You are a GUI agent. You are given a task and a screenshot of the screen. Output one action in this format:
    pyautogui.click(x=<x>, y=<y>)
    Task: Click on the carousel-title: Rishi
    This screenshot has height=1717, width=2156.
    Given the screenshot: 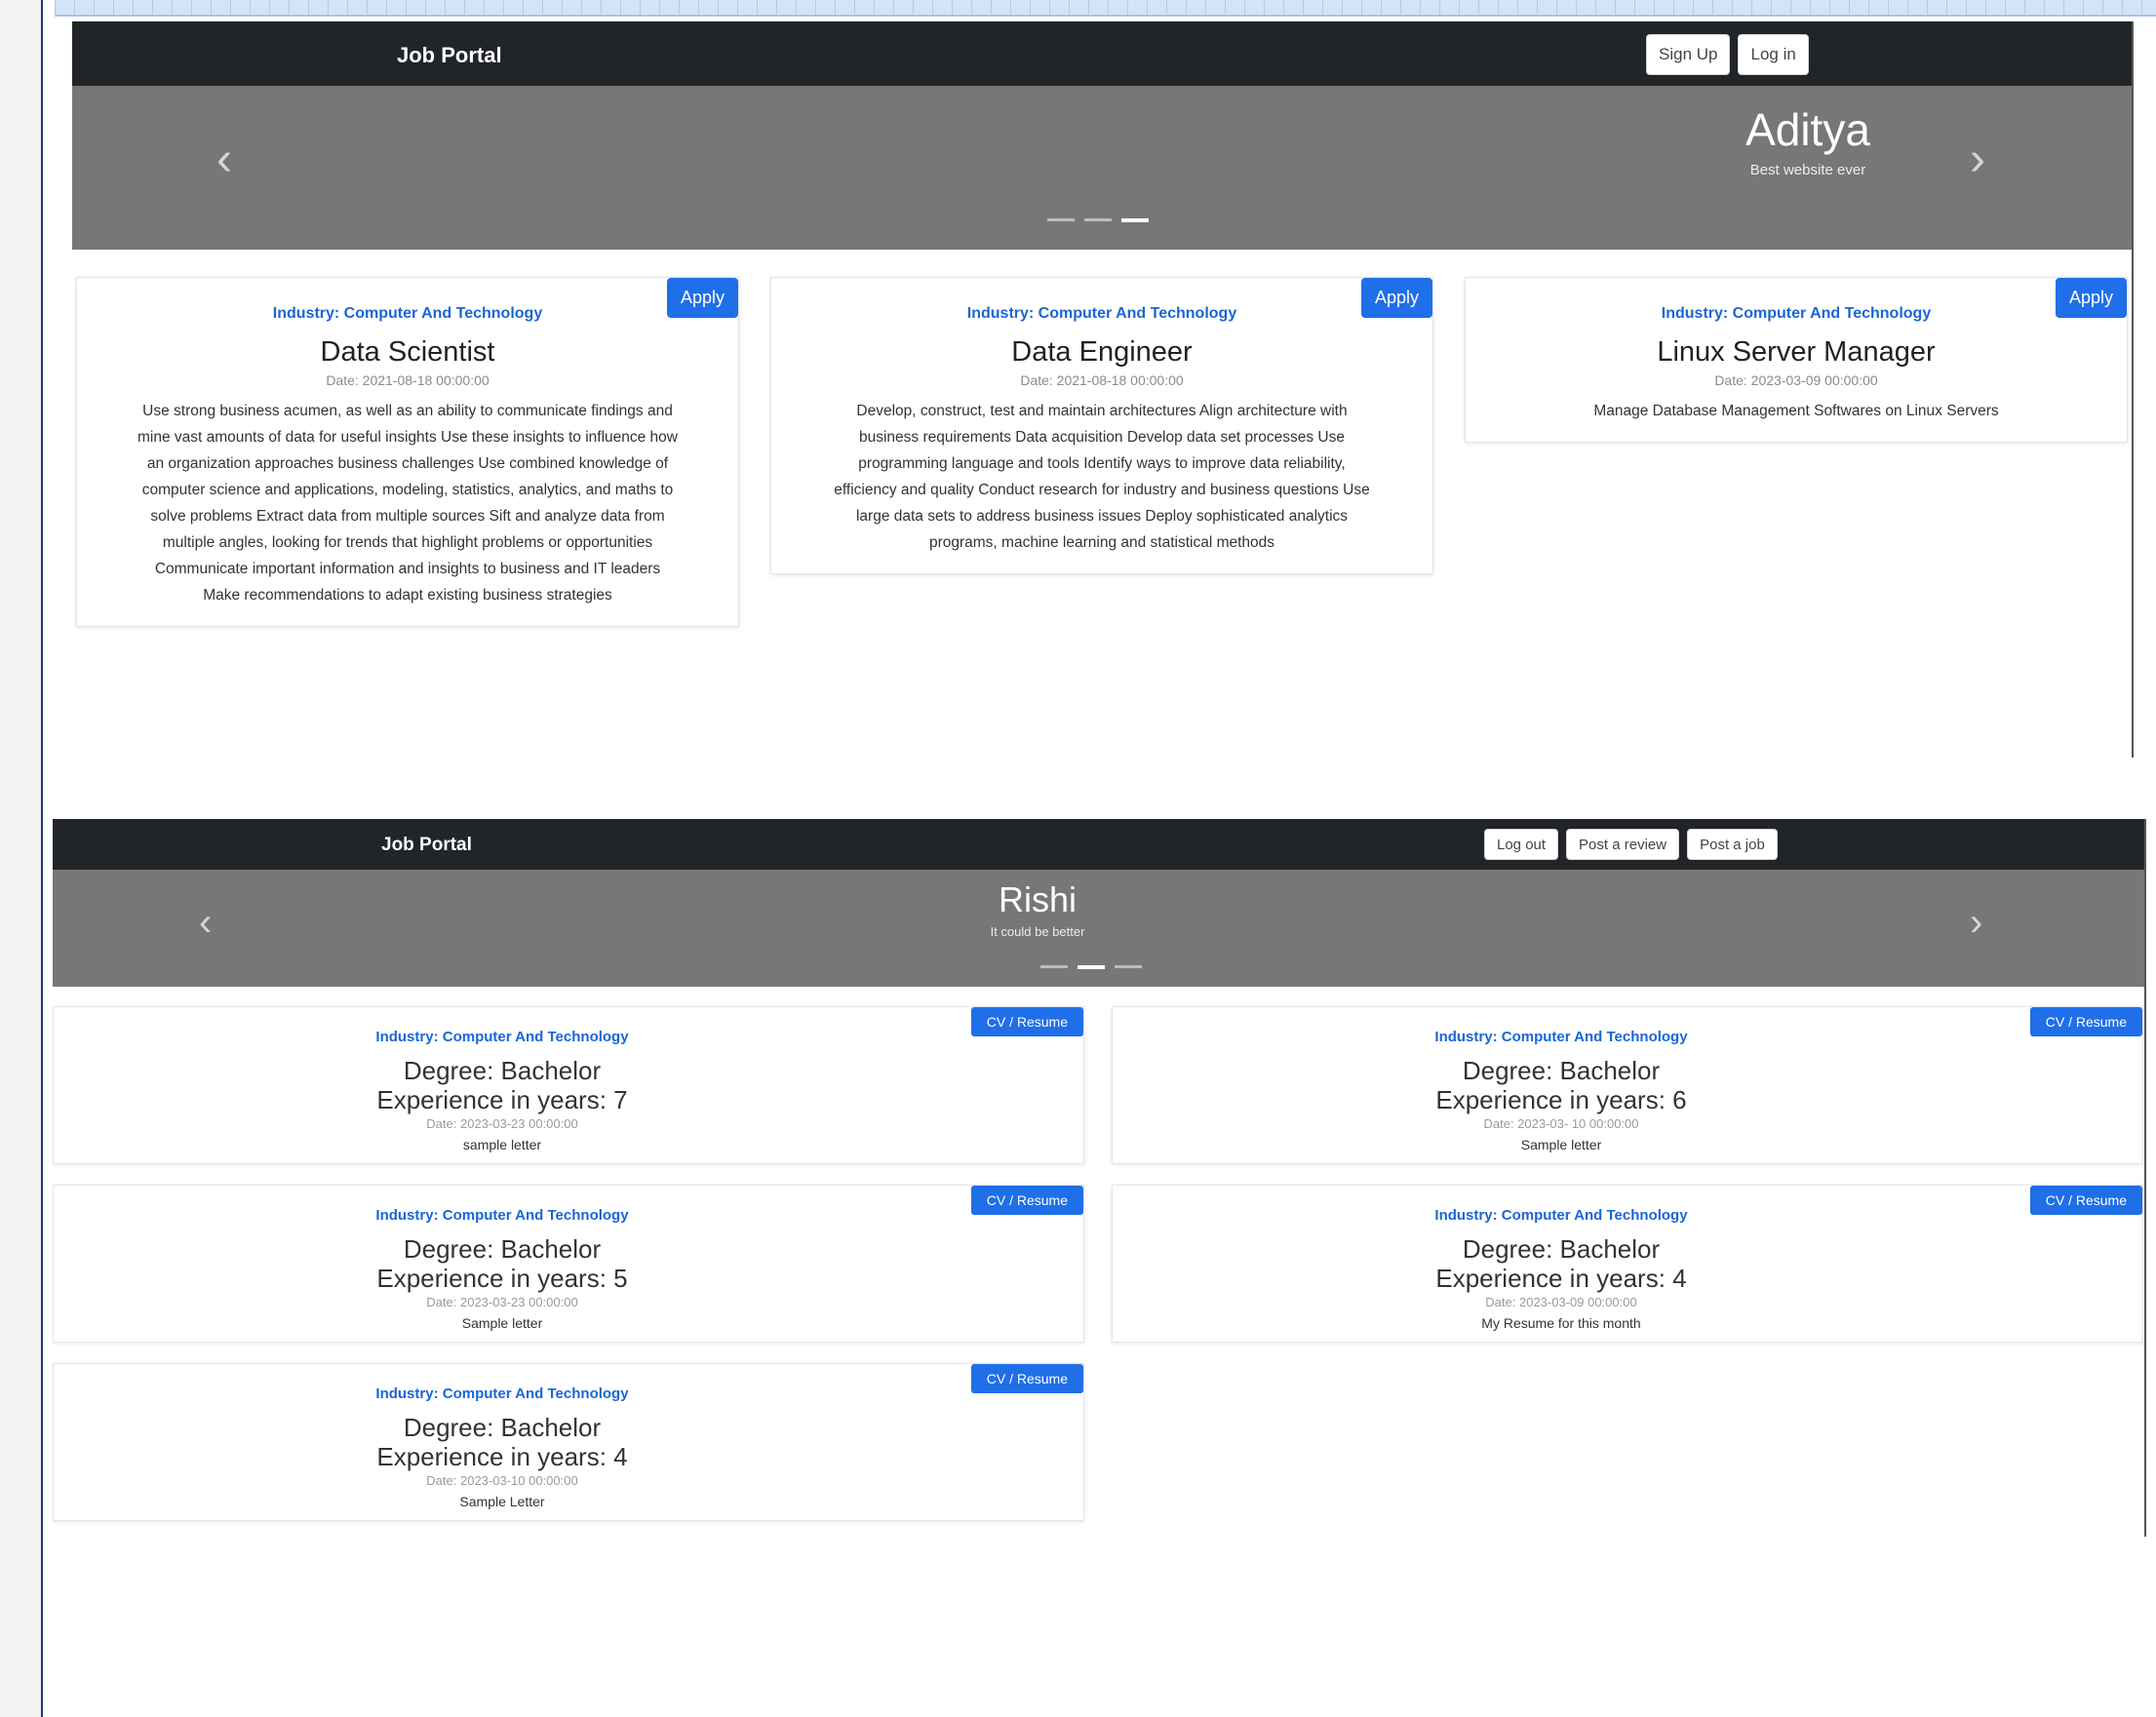 What is the action you would take?
    pyautogui.click(x=1037, y=899)
    